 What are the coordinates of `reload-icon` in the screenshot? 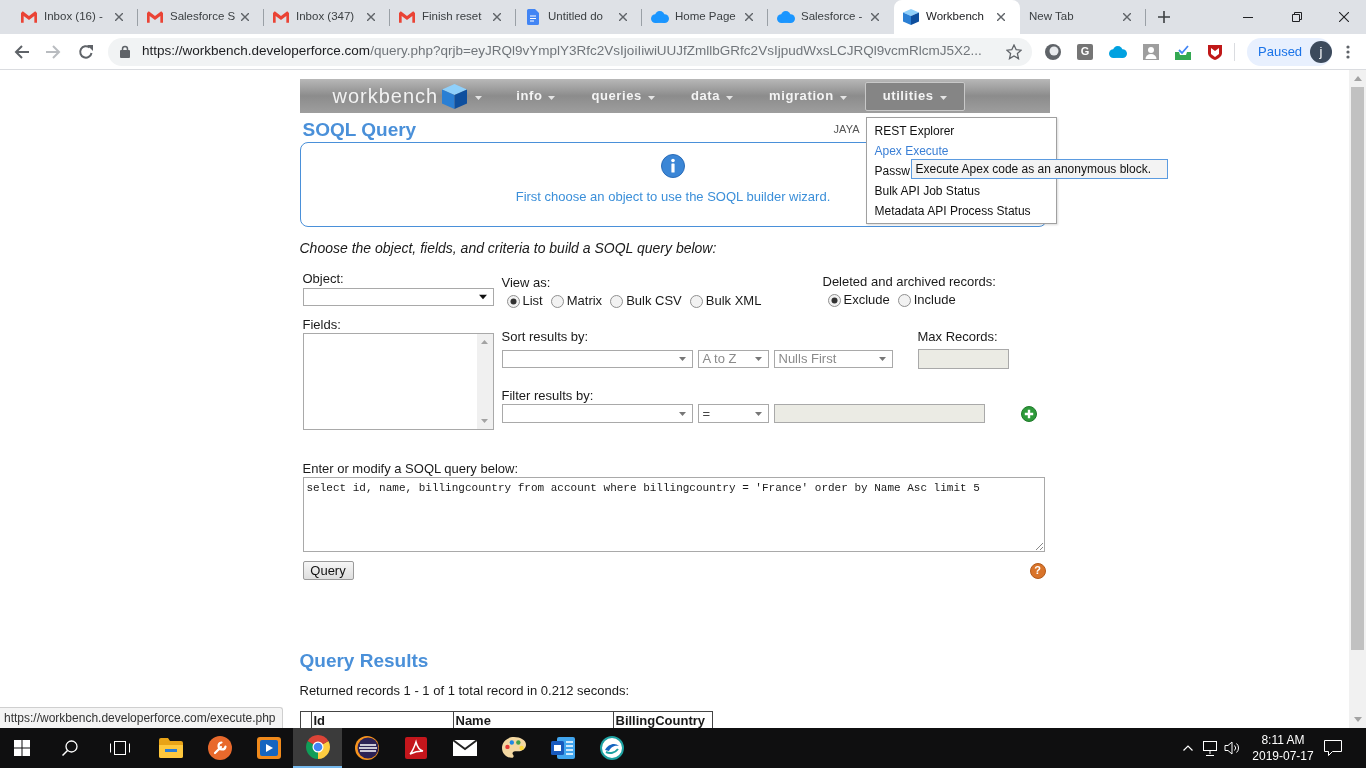 It's located at (86, 51).